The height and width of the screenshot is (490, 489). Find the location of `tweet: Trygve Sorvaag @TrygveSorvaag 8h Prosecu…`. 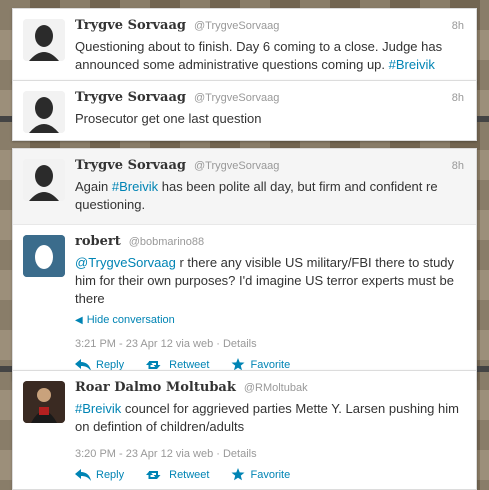

tweet: Trygve Sorvaag @TrygveSorvaag 8h Prosecu… is located at coordinates (244, 110).